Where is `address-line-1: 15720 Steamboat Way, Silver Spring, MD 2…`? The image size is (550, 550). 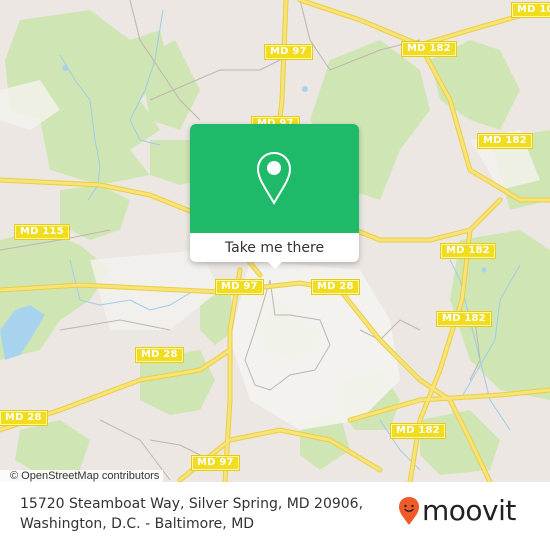
address-line-1: 15720 Steamboat Way, Silver Spring, MD 2… is located at coordinates (192, 504).